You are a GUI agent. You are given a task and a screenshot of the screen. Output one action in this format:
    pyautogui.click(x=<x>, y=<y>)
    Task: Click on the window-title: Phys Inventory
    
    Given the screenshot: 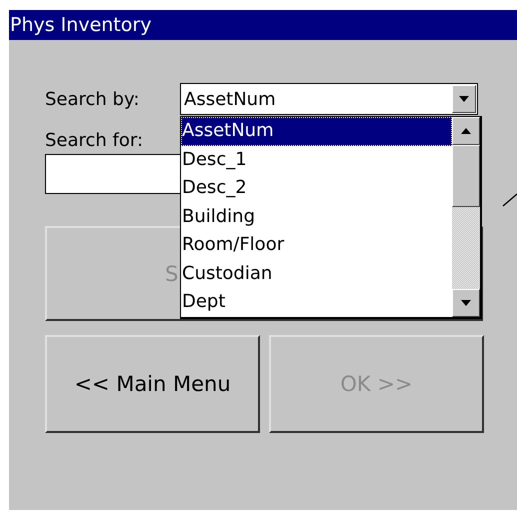 What is the action you would take?
    pyautogui.click(x=81, y=25)
    